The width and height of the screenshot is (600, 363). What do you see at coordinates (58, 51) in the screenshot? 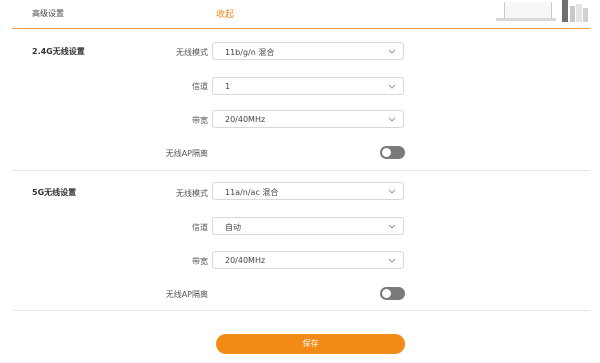
I see `section-title-24g: 2.4G无线设置` at bounding box center [58, 51].